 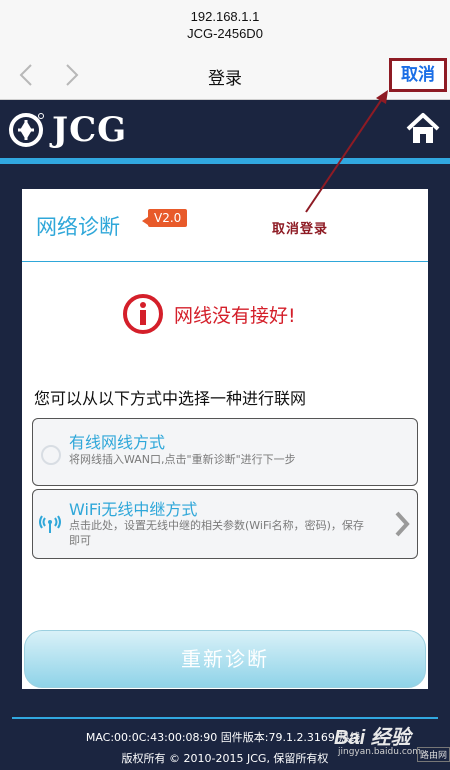 What do you see at coordinates (402, 524) in the screenshot?
I see `chevron-right-icon` at bounding box center [402, 524].